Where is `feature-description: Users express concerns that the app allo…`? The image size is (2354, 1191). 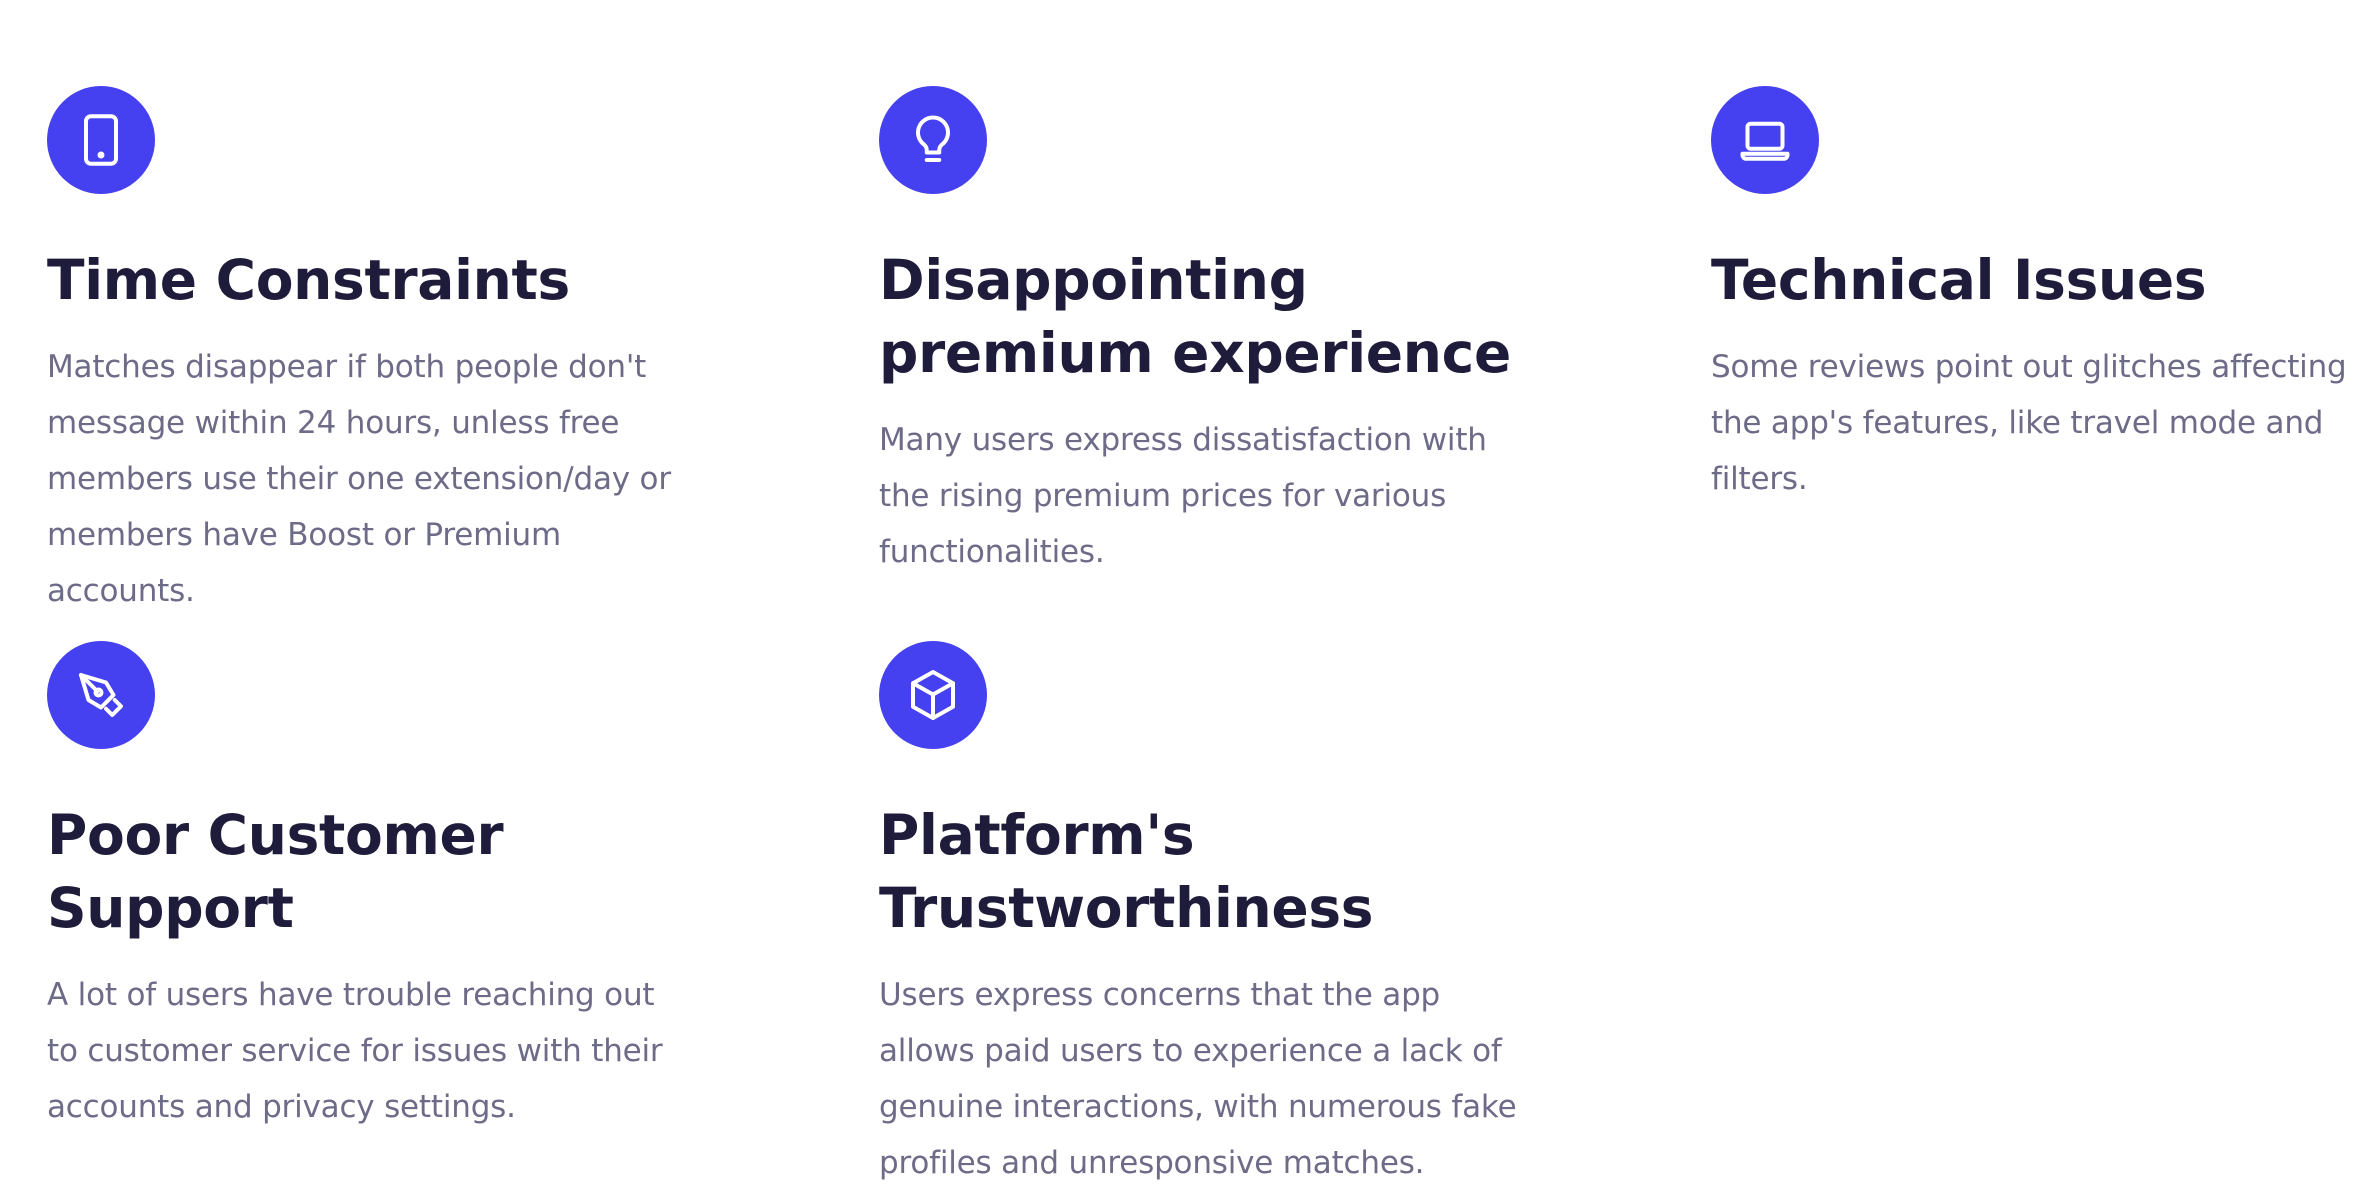
feature-description: Users express concerns that the app allo… is located at coordinates (1198, 1079).